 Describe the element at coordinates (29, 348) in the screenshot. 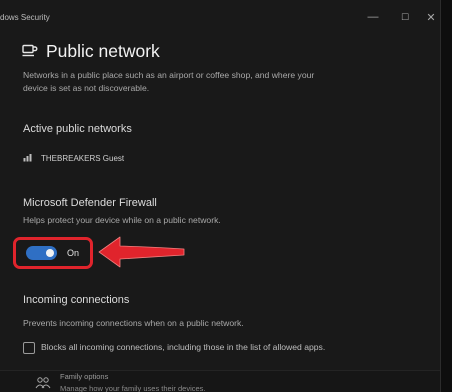

I see `block-incoming-checkbox` at that location.